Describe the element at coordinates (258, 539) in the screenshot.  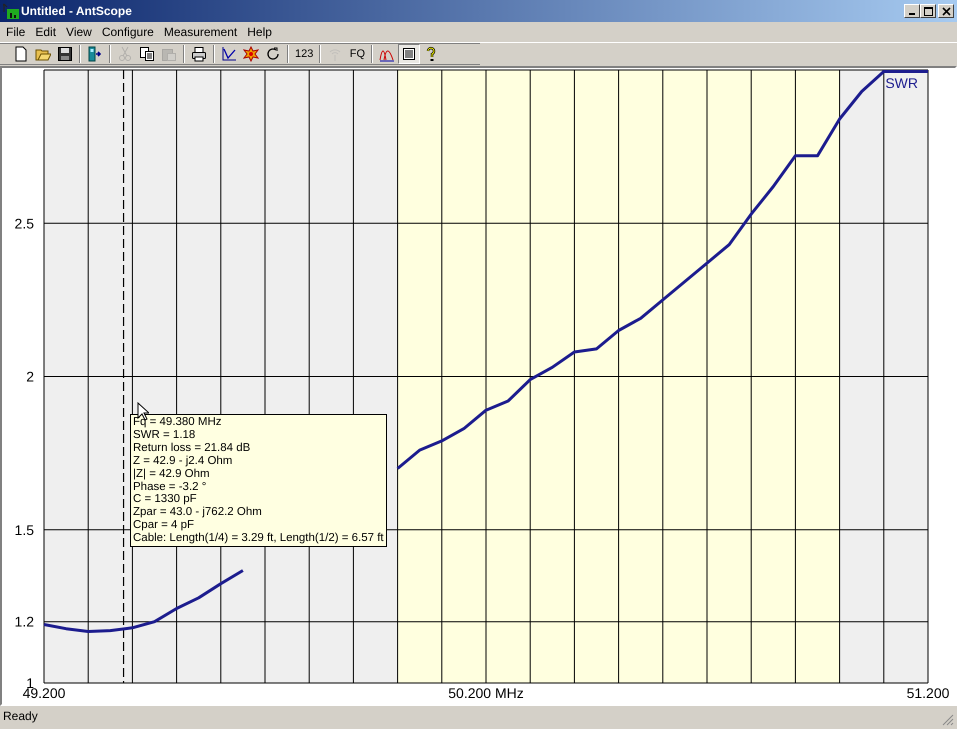
I see `readout-line: Cable: Length(1/4) = 3.29 ft, Length(1/2) = 6.57 ft` at that location.